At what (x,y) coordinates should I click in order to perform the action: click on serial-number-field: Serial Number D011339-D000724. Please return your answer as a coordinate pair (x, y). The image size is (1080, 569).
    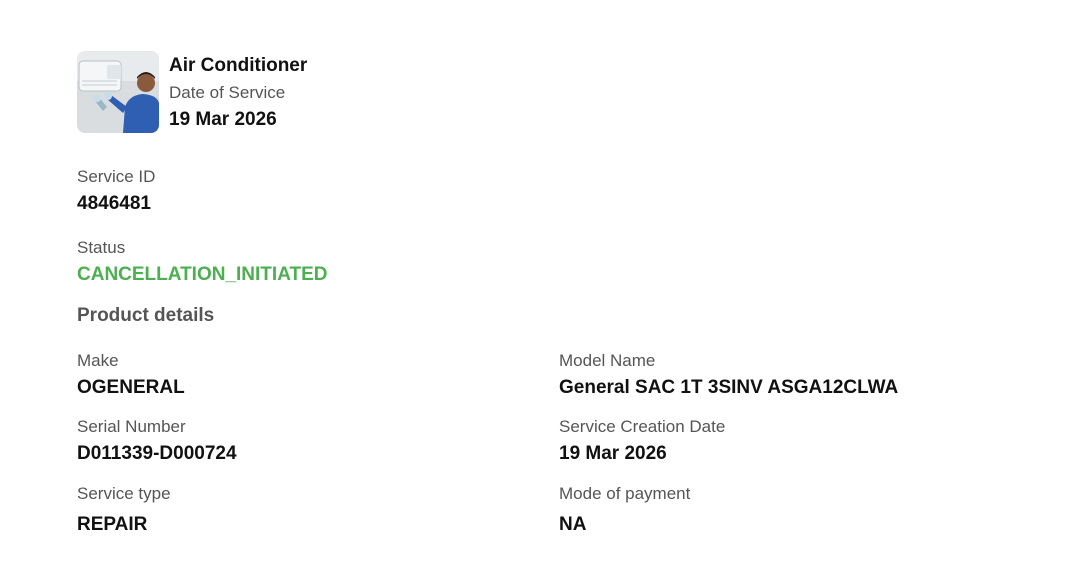
    Looking at the image, I should click on (157, 441).